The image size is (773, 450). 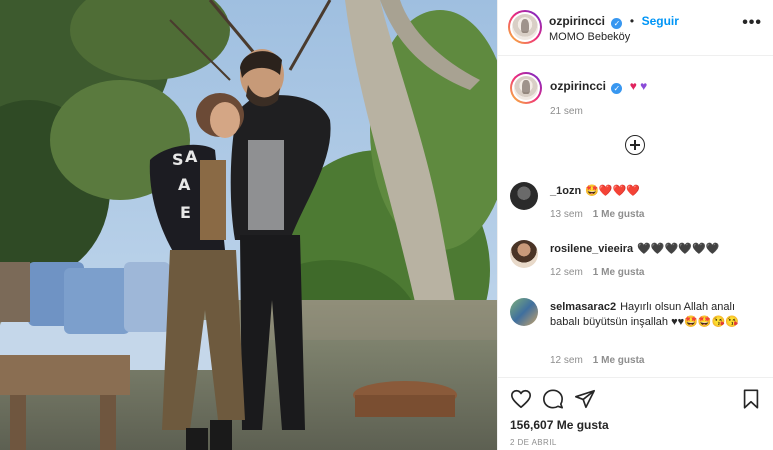 What do you see at coordinates (589, 37) in the screenshot?
I see `post-location: MOMO Bebeköy` at bounding box center [589, 37].